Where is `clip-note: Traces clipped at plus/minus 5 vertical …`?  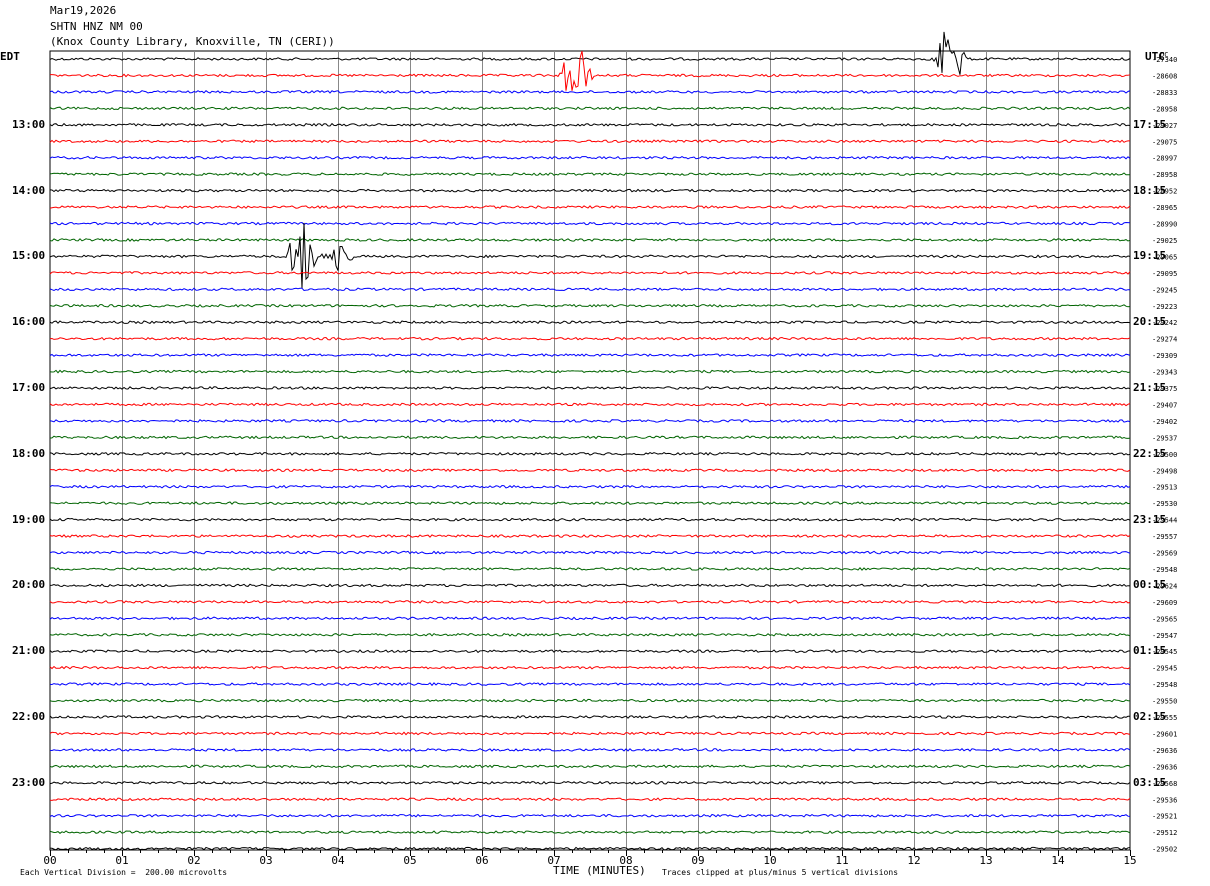 clip-note: Traces clipped at plus/minus 5 vertical … is located at coordinates (780, 872).